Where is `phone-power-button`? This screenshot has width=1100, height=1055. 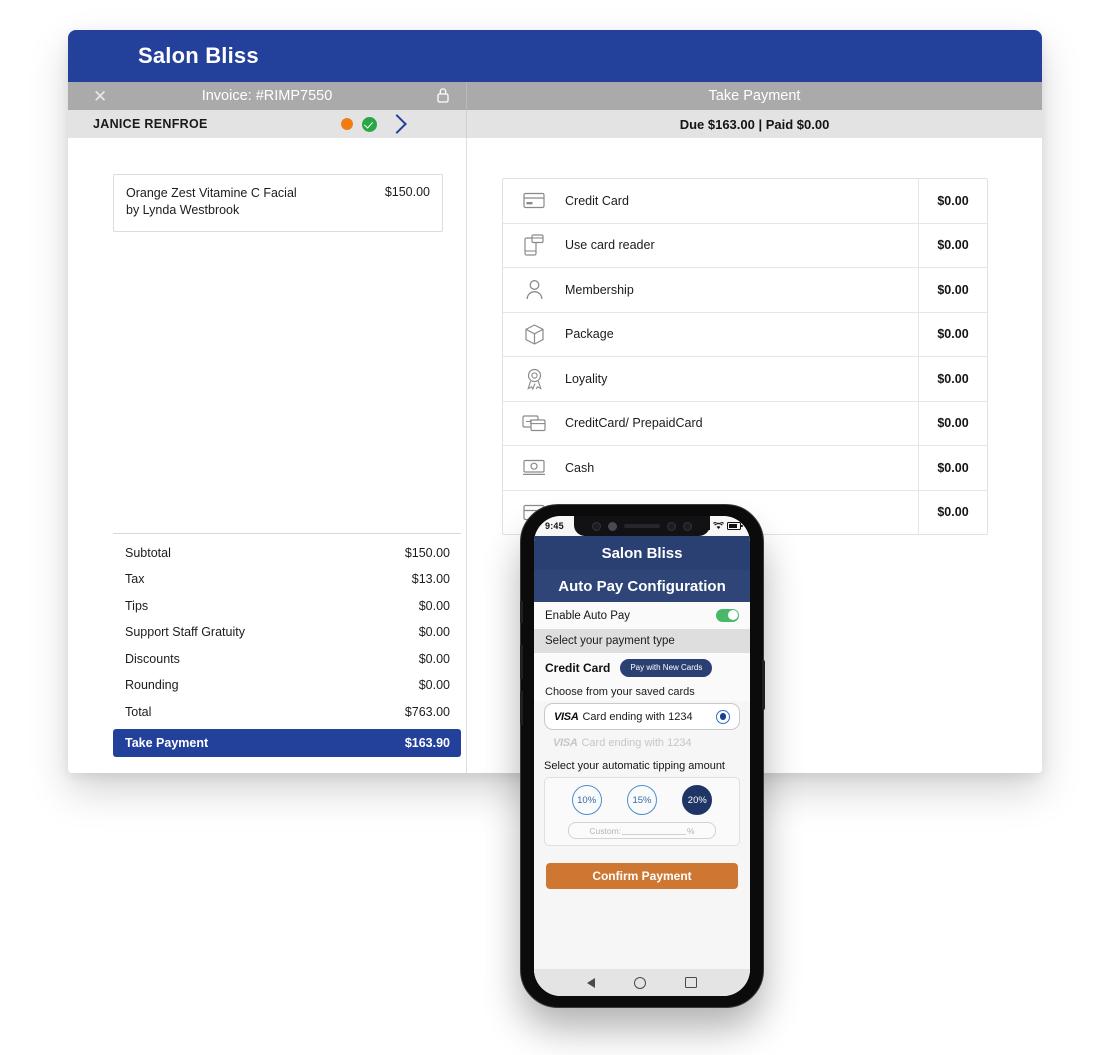
phone-power-button is located at coordinates (763, 685).